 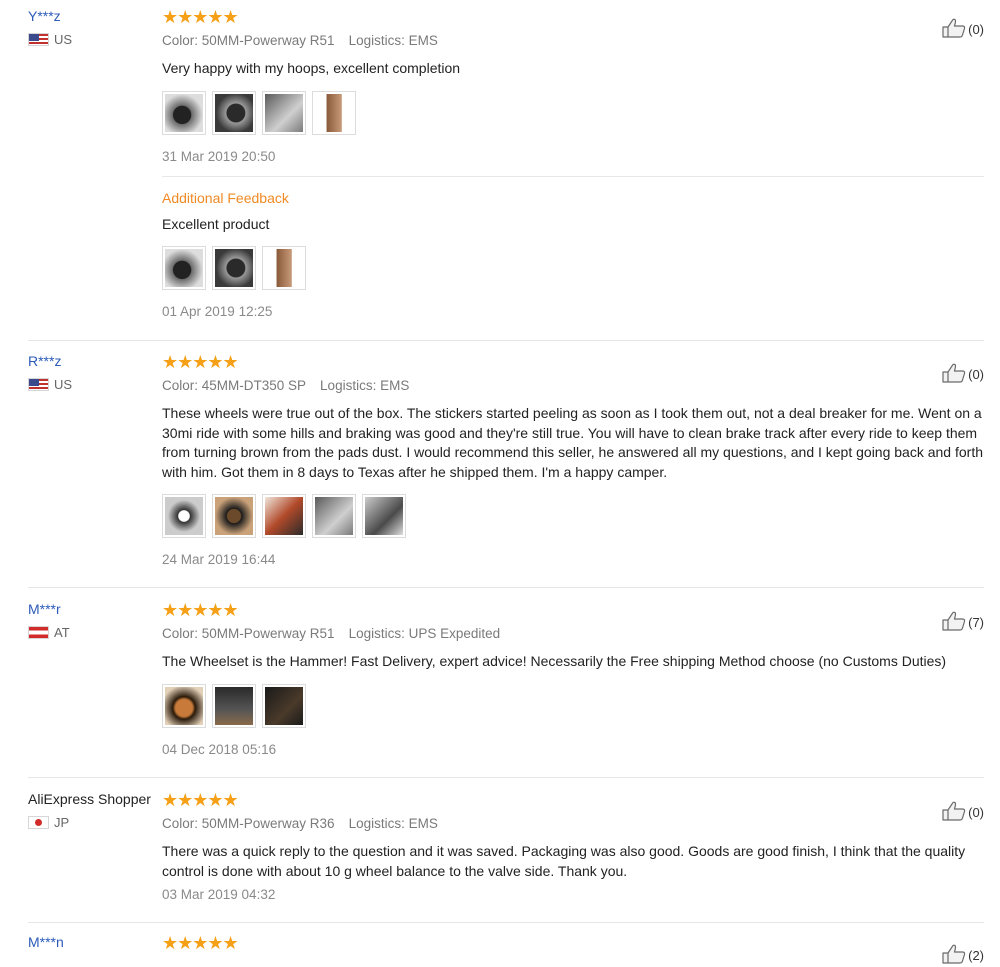 What do you see at coordinates (424, 633) in the screenshot?
I see `logistics-info: Logistics: UPS Expedited` at bounding box center [424, 633].